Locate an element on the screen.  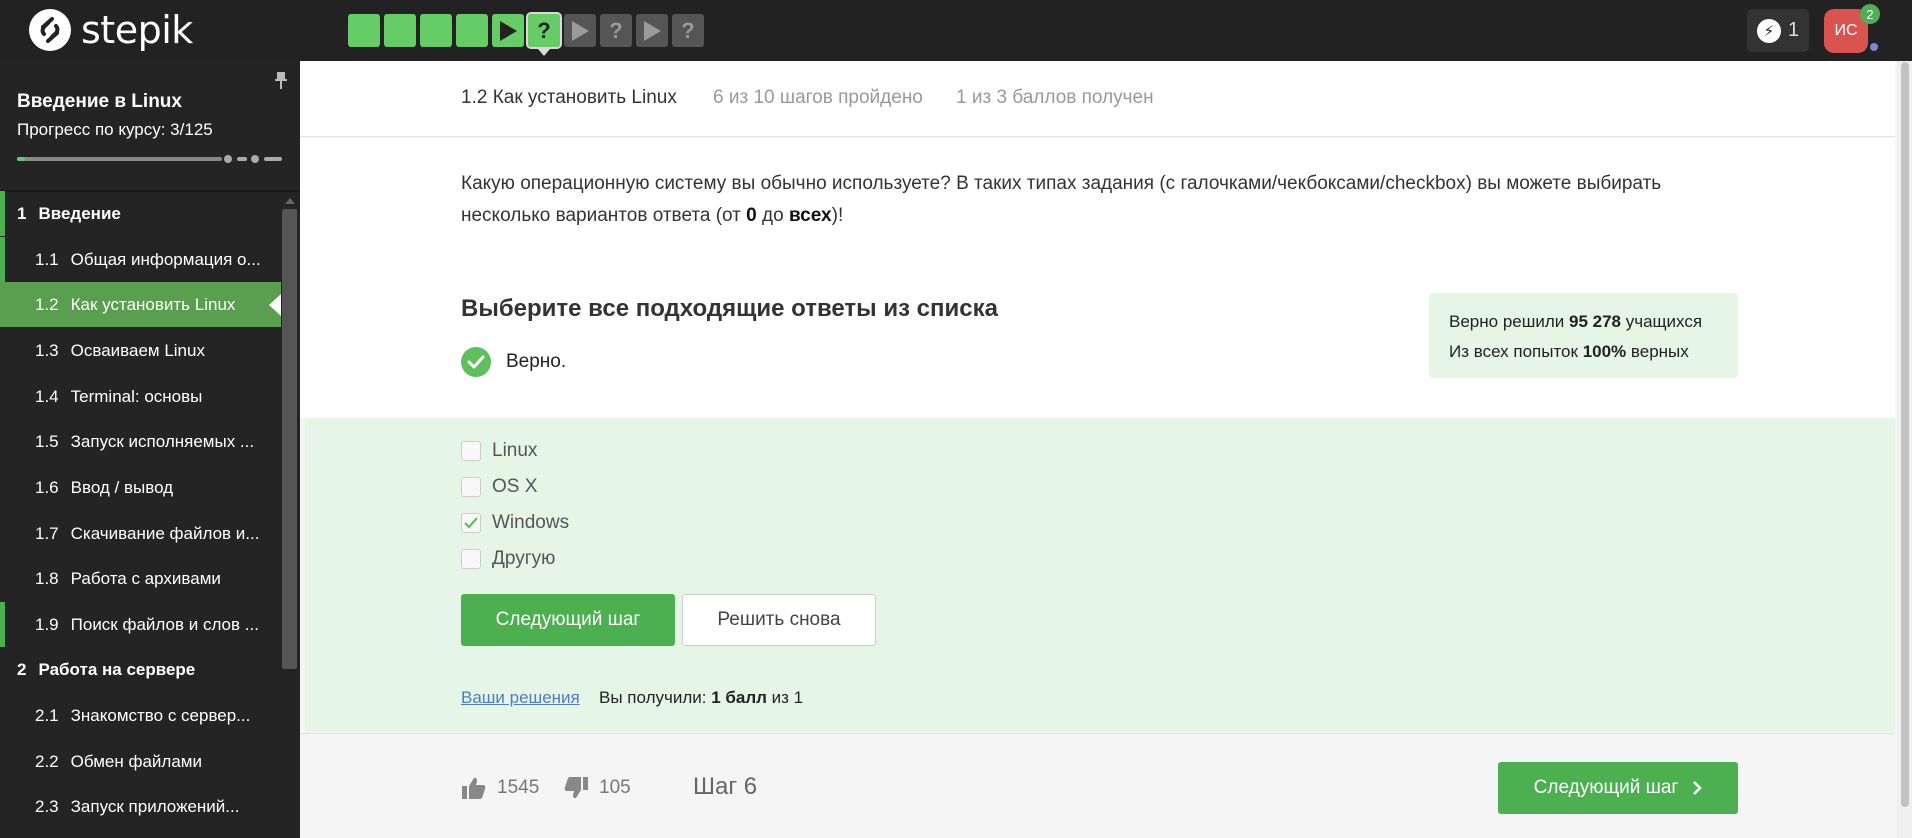
page-scrollbar-thumb is located at coordinates (1905, 434).